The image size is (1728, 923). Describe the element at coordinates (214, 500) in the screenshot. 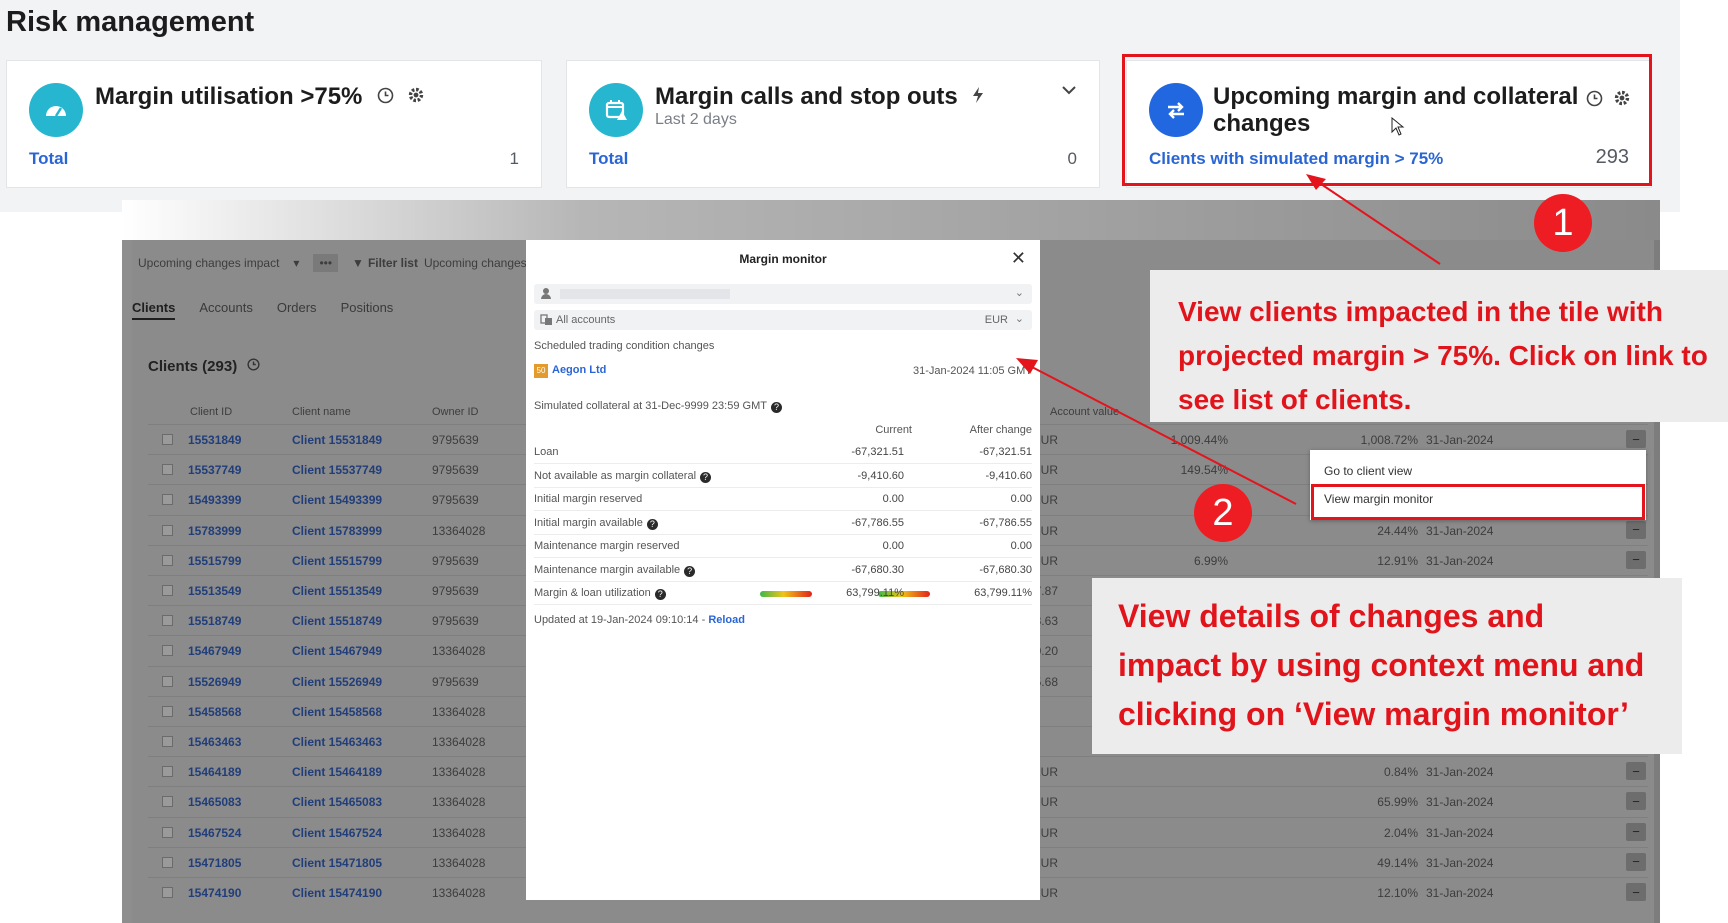

I see `cell-client-id: 15493399` at that location.